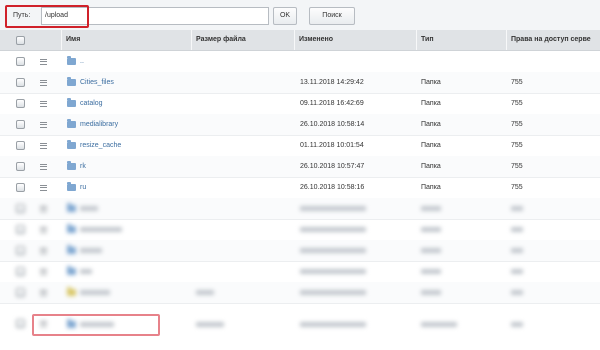 This screenshot has width=600, height=350. What do you see at coordinates (355, 40) in the screenshot?
I see `column-modified: Изменено` at bounding box center [355, 40].